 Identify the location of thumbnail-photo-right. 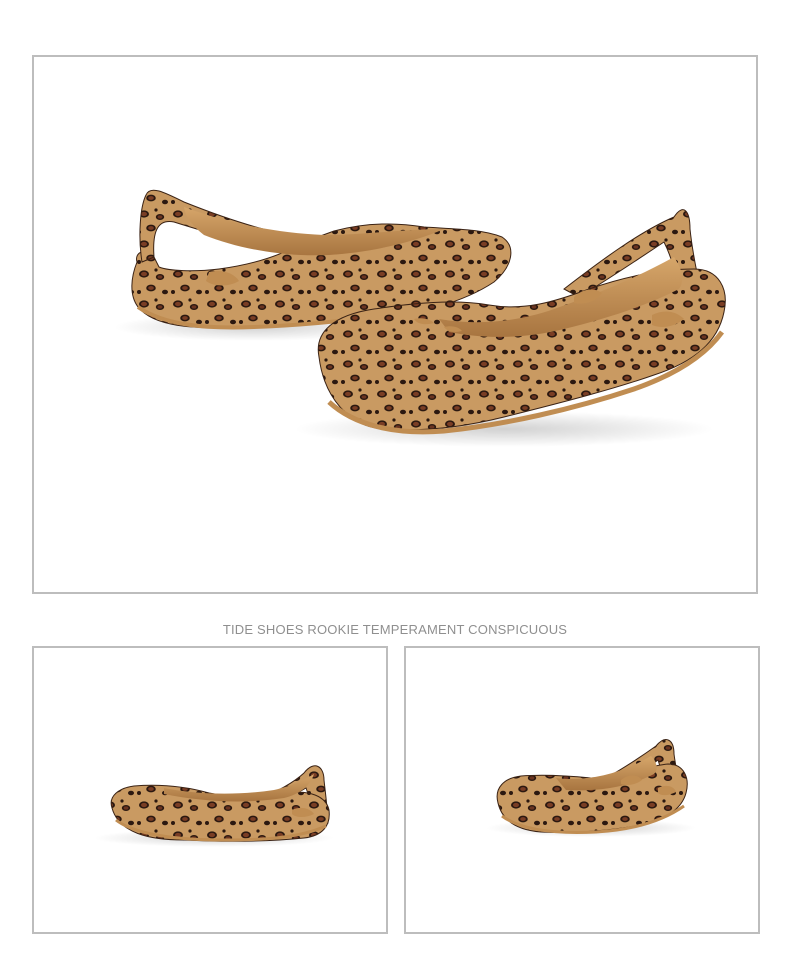
(582, 790).